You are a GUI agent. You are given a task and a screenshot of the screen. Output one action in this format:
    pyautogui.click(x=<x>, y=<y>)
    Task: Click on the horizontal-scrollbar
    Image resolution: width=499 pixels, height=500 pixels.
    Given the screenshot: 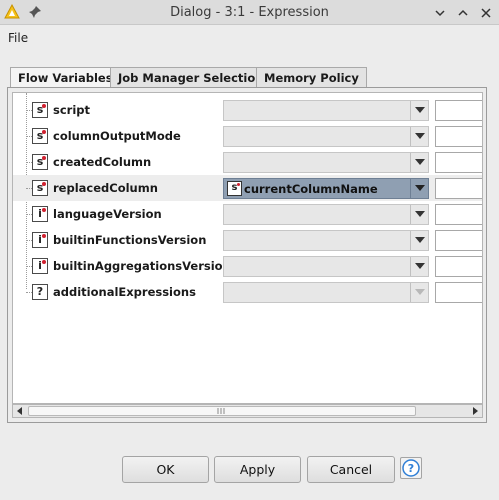 What is the action you would take?
    pyautogui.click(x=247, y=411)
    